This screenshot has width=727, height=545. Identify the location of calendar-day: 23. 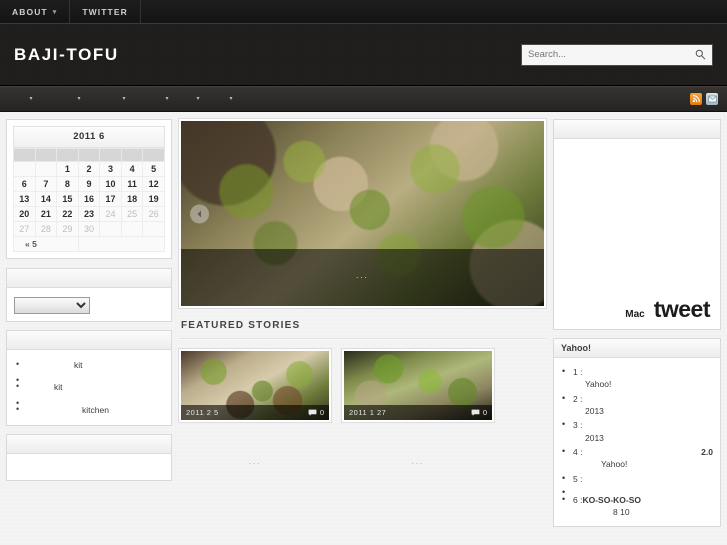
(89, 214).